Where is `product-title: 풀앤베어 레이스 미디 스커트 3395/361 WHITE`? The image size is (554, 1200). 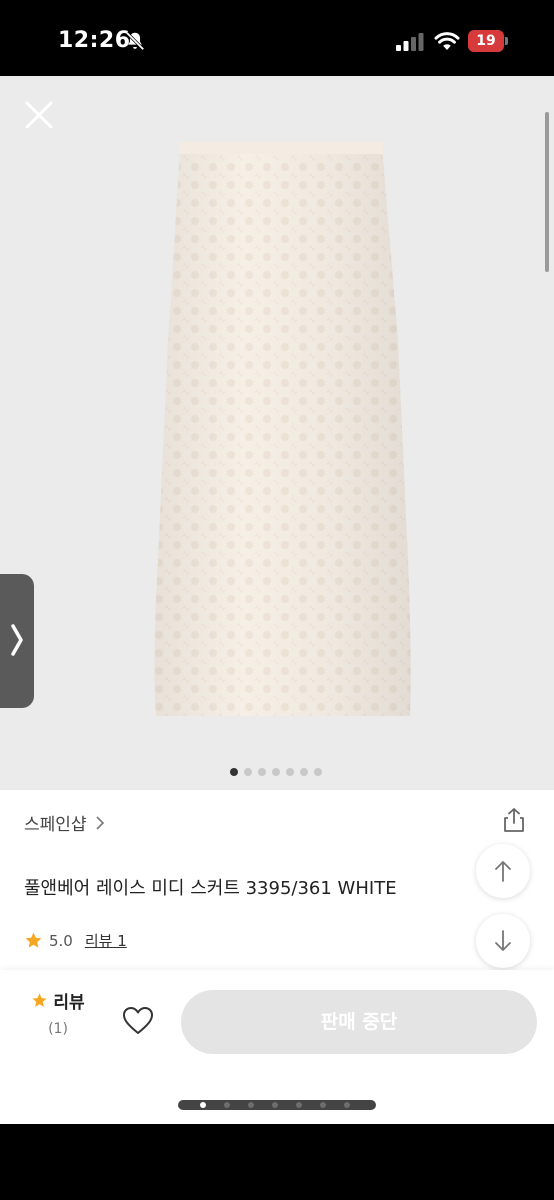
product-title: 풀앤베어 레이스 미디 스커트 3395/361 WHITE is located at coordinates (210, 888).